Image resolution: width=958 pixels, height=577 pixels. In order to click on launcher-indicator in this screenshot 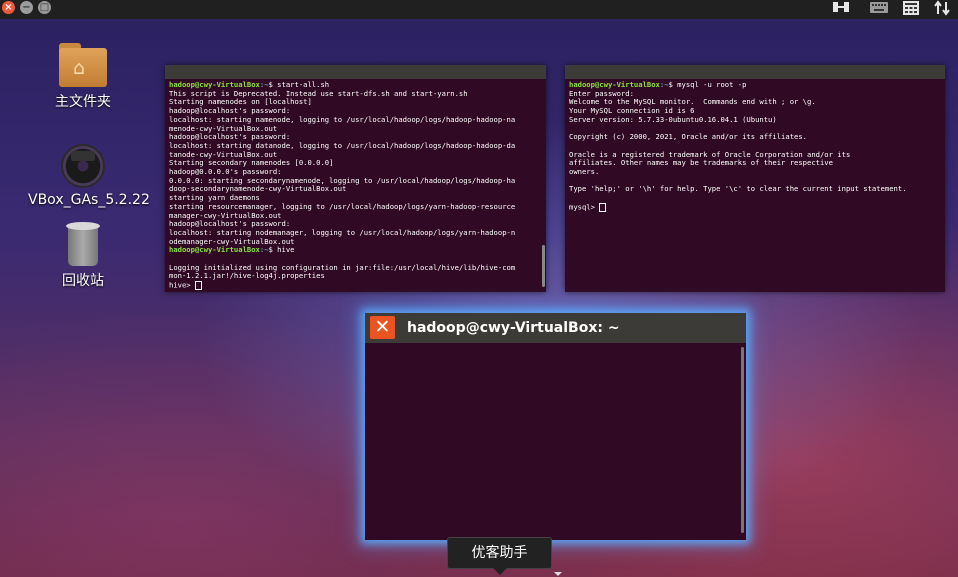, I will do `click(558, 574)`.